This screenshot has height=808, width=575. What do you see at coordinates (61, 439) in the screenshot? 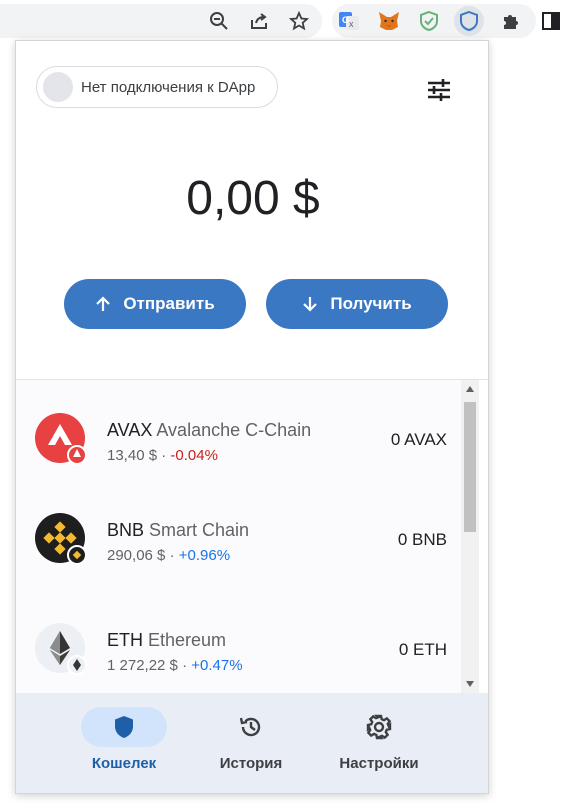
I see `avax-icon` at bounding box center [61, 439].